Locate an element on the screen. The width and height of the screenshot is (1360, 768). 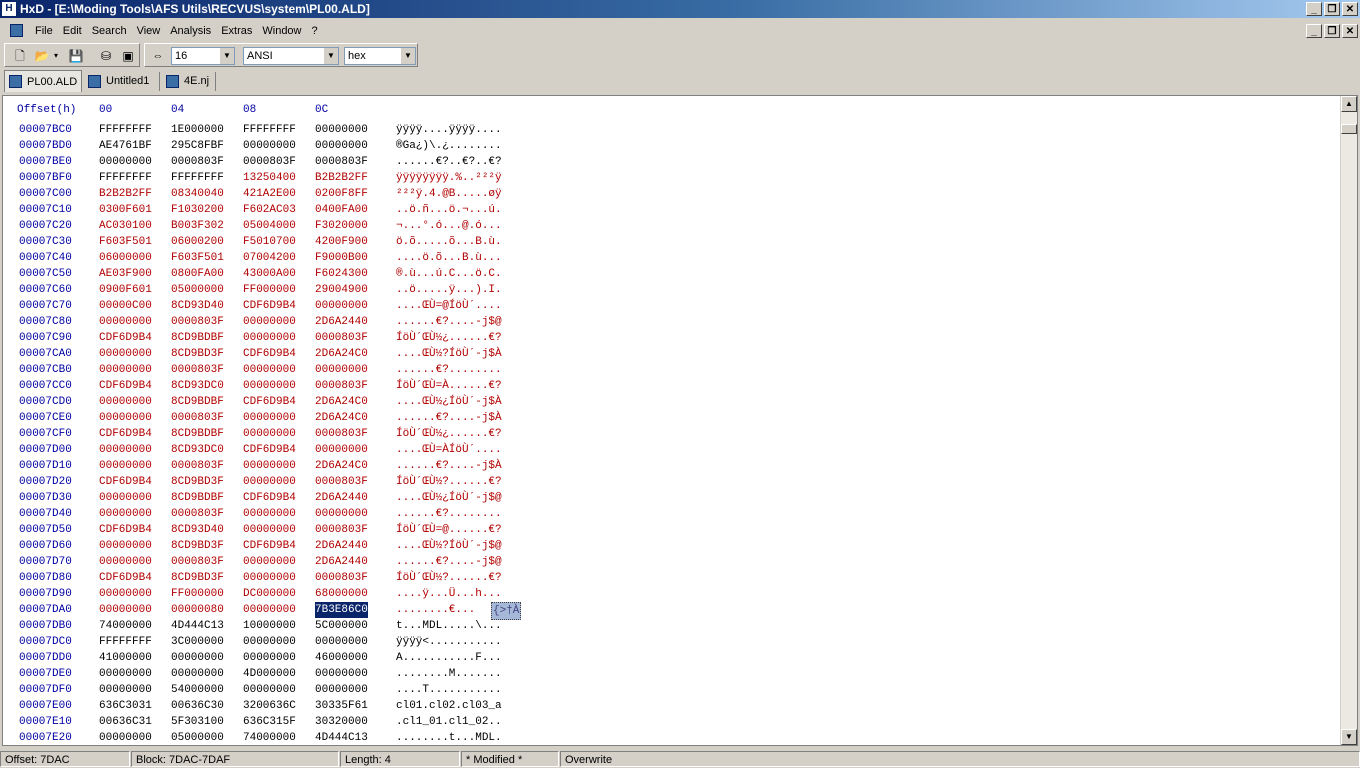
hex-byte-group: 7B3E86C0 is located at coordinates (341, 610).